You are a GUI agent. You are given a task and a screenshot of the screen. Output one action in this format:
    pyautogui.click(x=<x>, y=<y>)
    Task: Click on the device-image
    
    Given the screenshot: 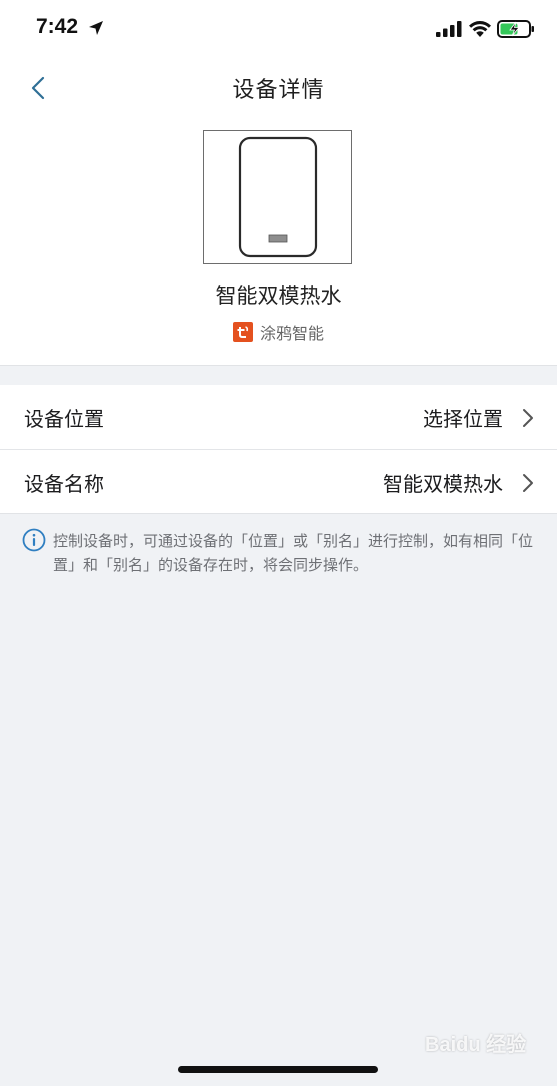 What is the action you would take?
    pyautogui.click(x=277, y=197)
    